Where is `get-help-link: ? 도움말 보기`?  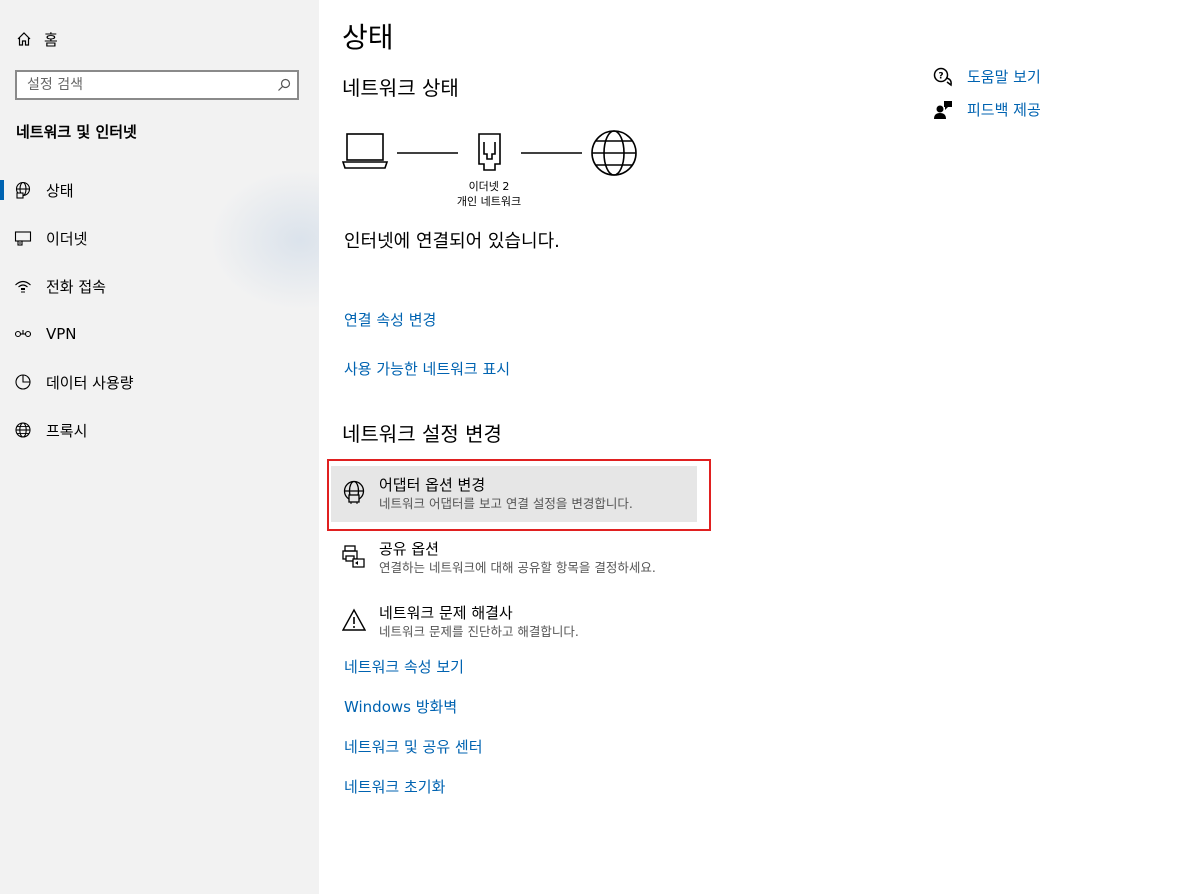 get-help-link: ? 도움말 보기 is located at coordinates (987, 76).